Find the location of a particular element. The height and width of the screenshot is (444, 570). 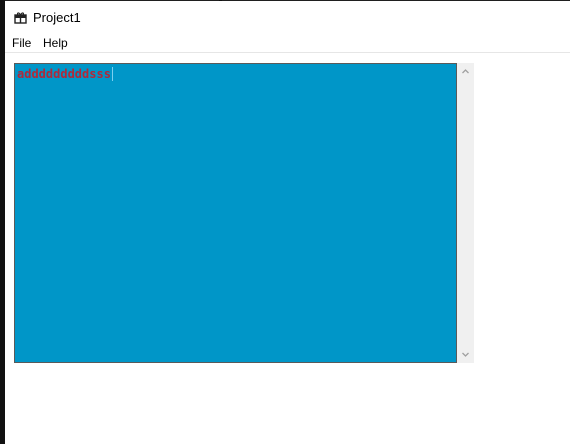

menu-bar: File Help is located at coordinates (287, 42).